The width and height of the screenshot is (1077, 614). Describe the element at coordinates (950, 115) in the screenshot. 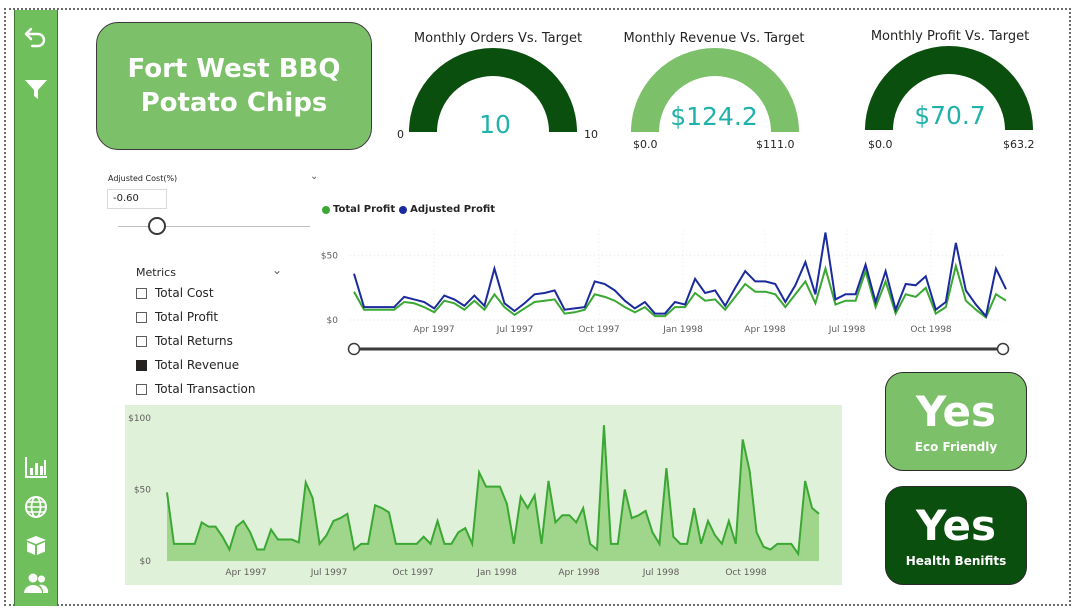

I see `gauge-value-profit: $70.7` at that location.